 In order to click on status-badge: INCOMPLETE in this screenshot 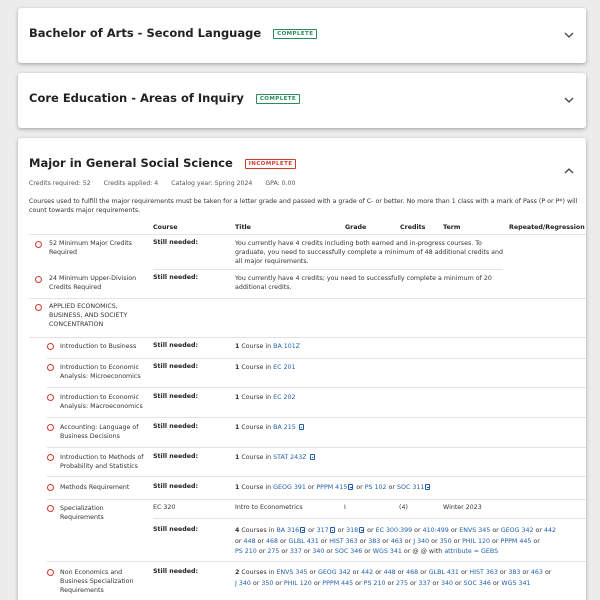, I will do `click(270, 164)`.